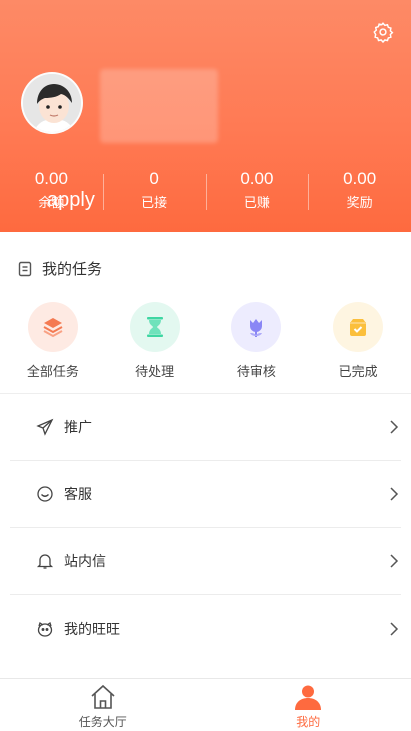  I want to click on tab-label: 任务大厅, so click(102, 722).